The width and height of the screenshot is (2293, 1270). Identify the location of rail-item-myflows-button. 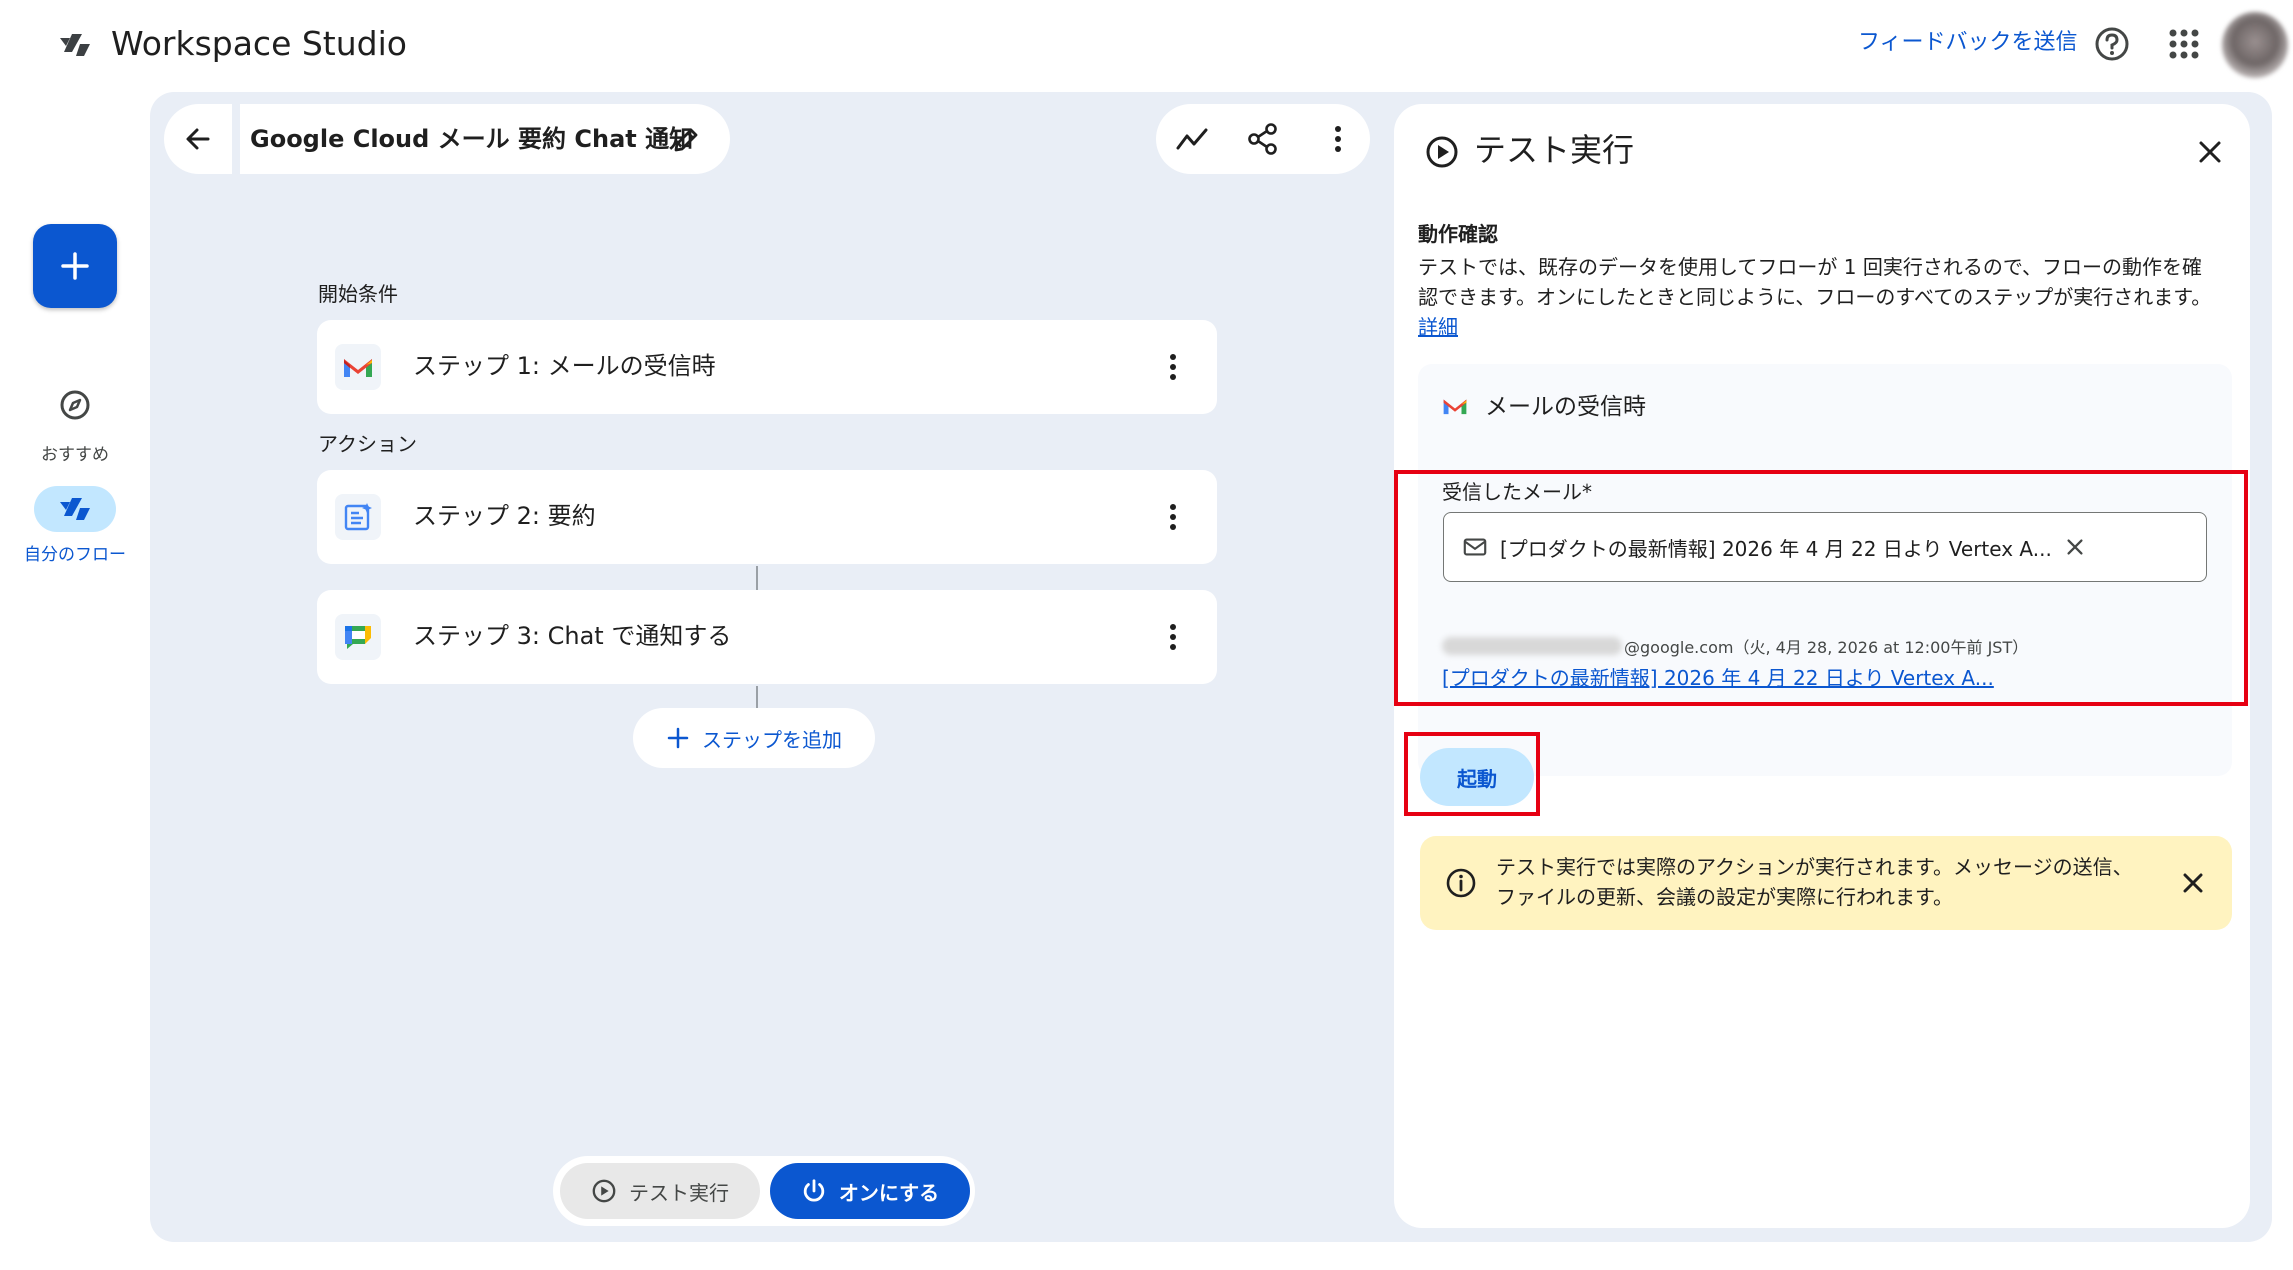
(75, 509).